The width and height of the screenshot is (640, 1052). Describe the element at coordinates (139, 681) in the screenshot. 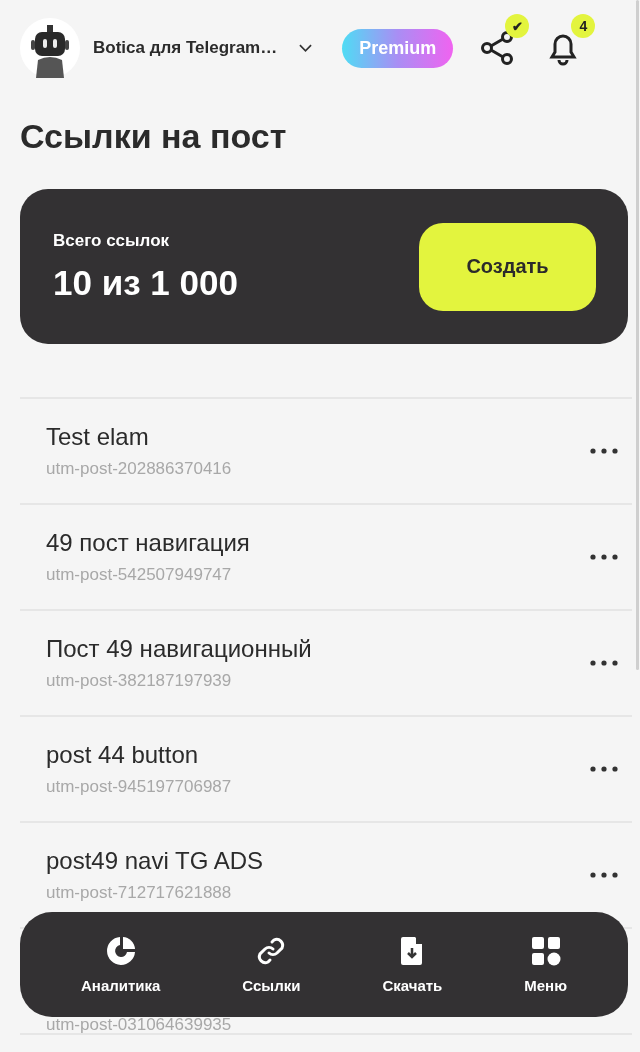

I see `link-slug: utm-post-382187197939` at that location.